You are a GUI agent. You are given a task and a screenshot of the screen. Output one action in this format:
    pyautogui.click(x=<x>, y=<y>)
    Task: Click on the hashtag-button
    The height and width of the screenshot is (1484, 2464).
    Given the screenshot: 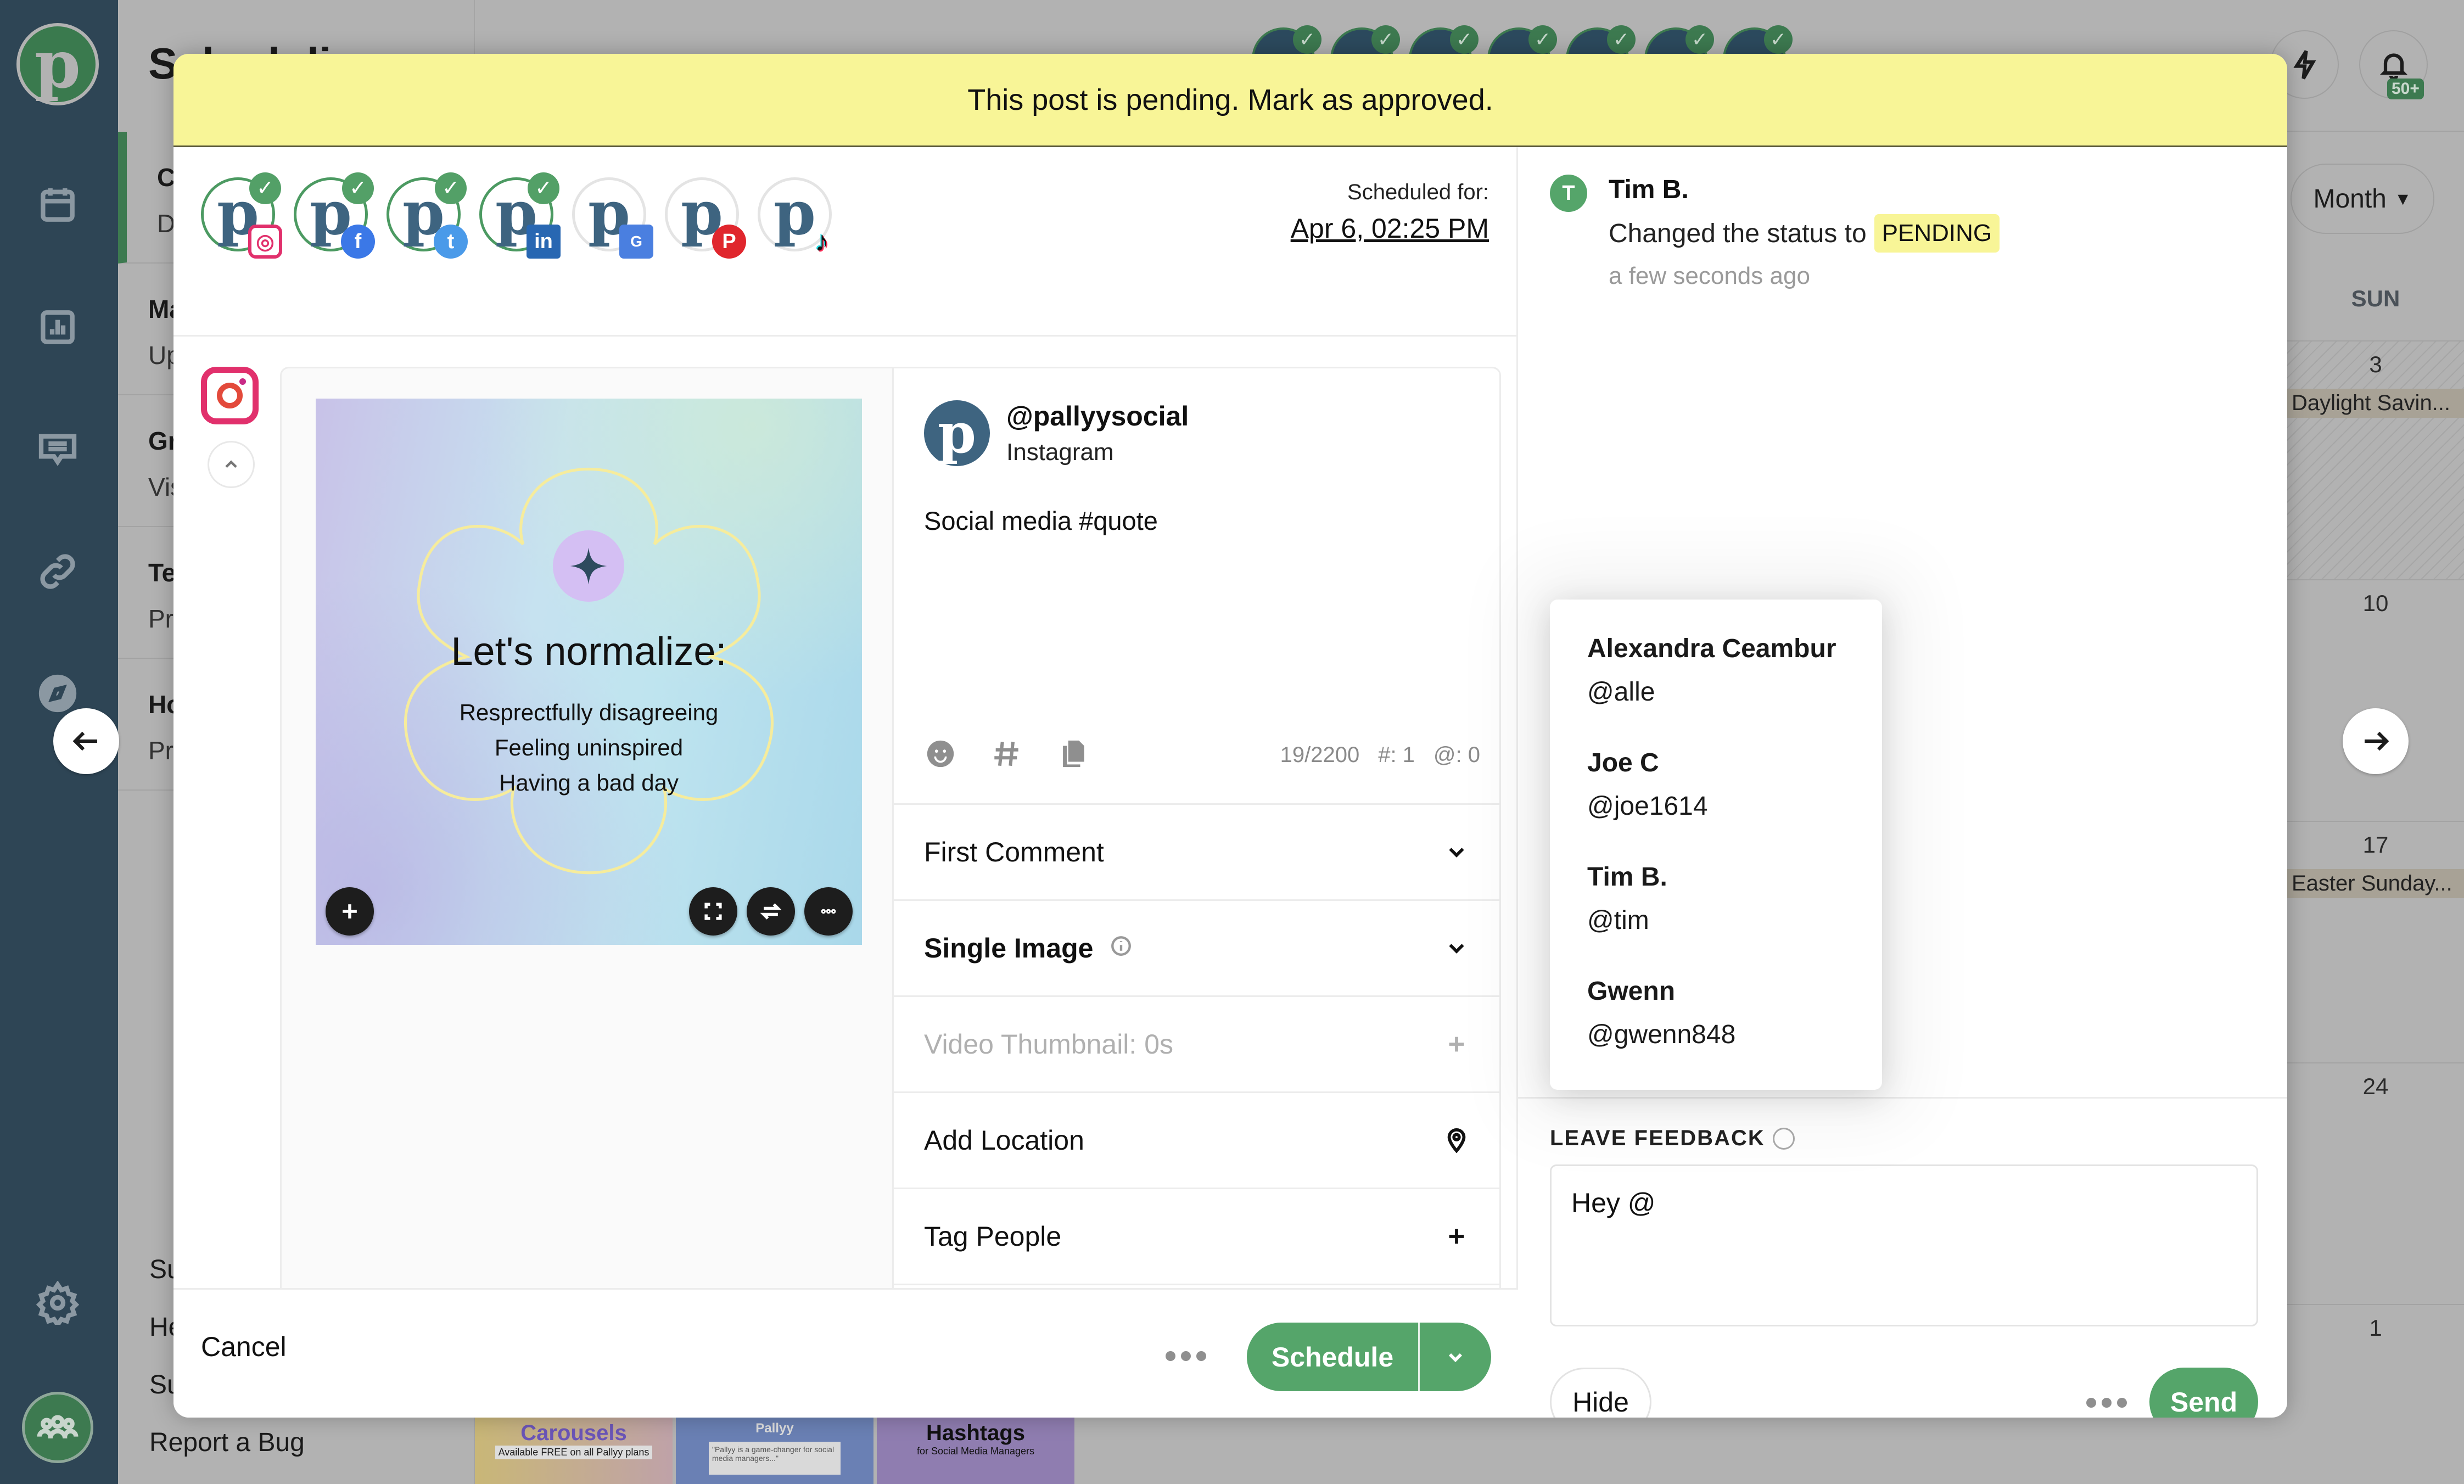 What is the action you would take?
    pyautogui.click(x=1007, y=753)
    